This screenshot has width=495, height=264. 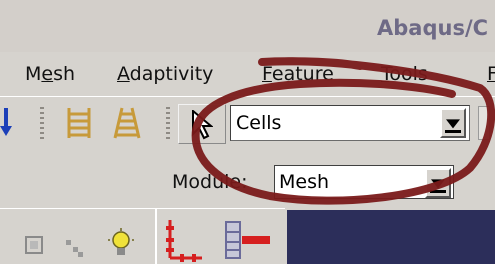 What do you see at coordinates (298, 74) in the screenshot?
I see `menu-feature: Feature` at bounding box center [298, 74].